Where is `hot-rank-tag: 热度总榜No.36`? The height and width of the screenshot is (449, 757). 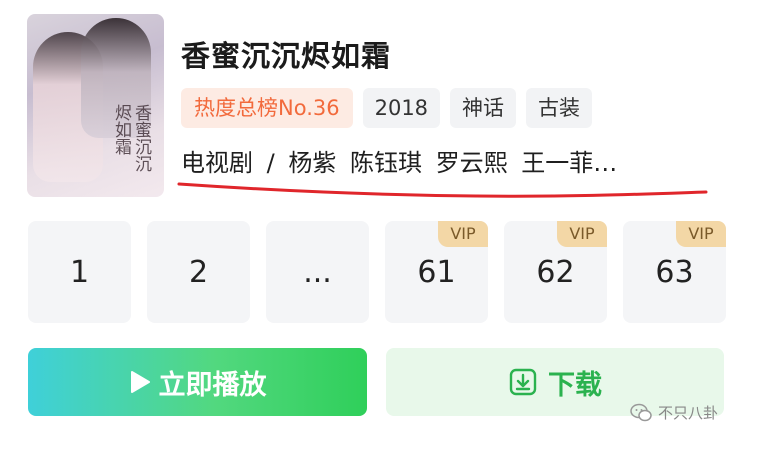
hot-rank-tag: 热度总榜No.36 is located at coordinates (267, 108).